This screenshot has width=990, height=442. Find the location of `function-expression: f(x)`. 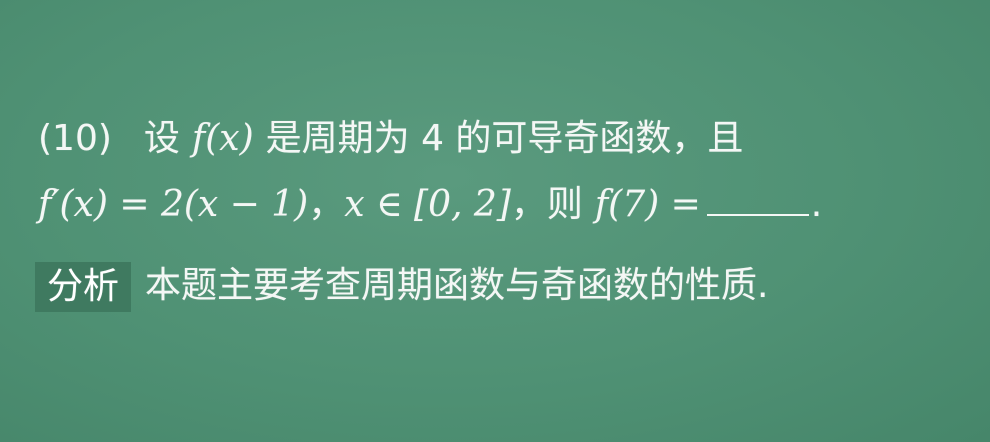

function-expression: f(x) is located at coordinates (222, 138).